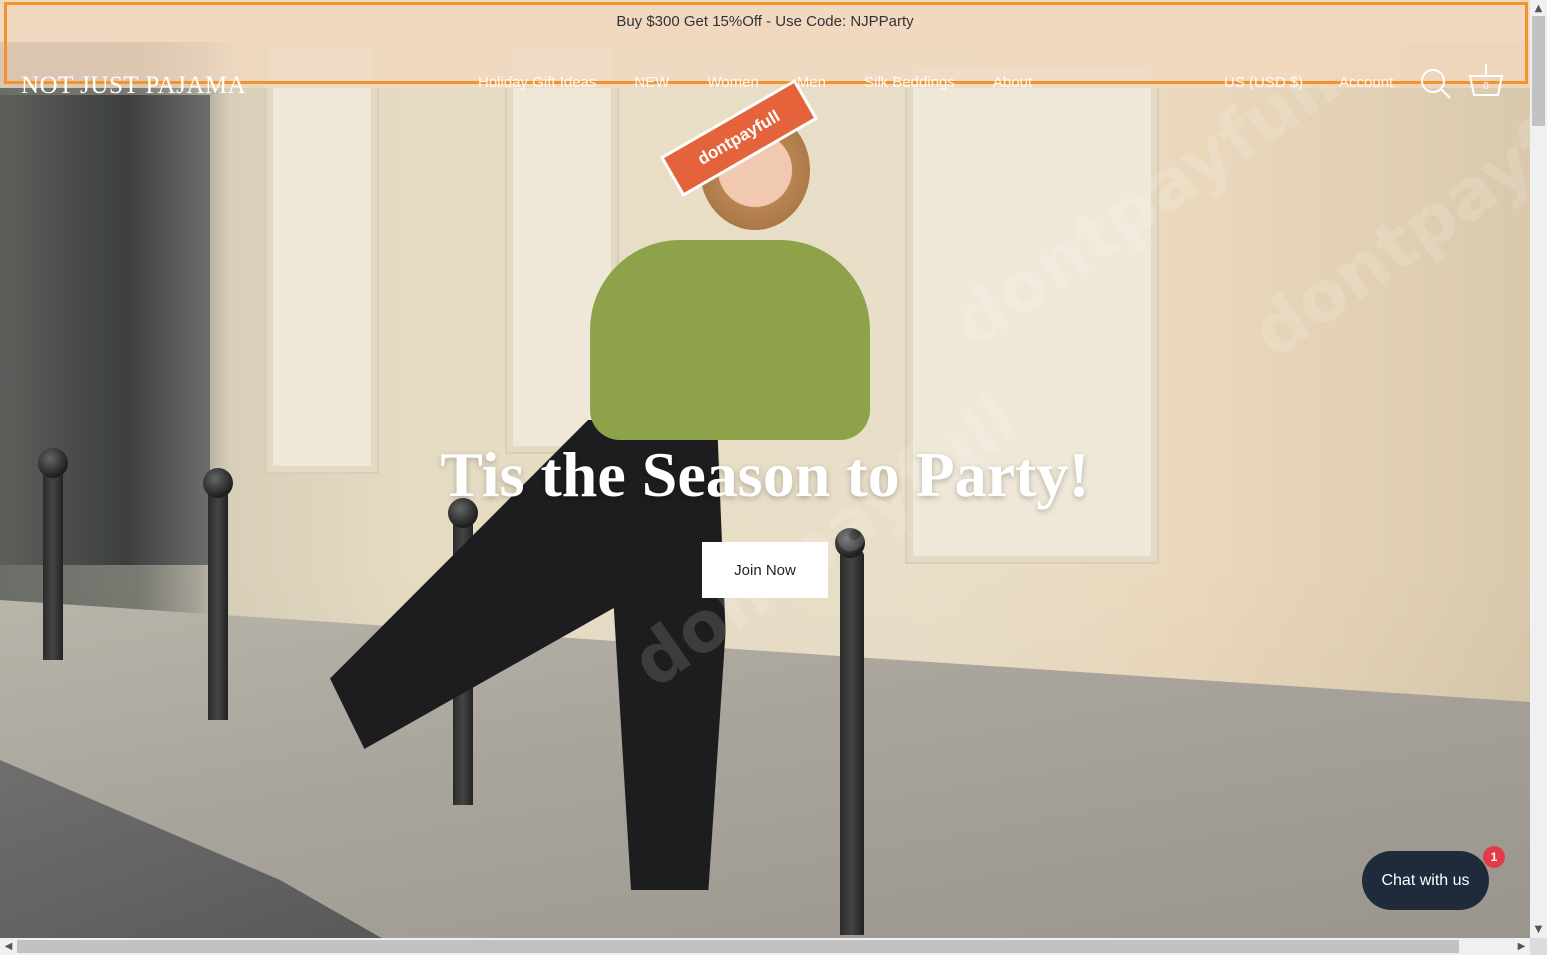  Describe the element at coordinates (651, 82) in the screenshot. I see `nav-item-new: NEW` at that location.